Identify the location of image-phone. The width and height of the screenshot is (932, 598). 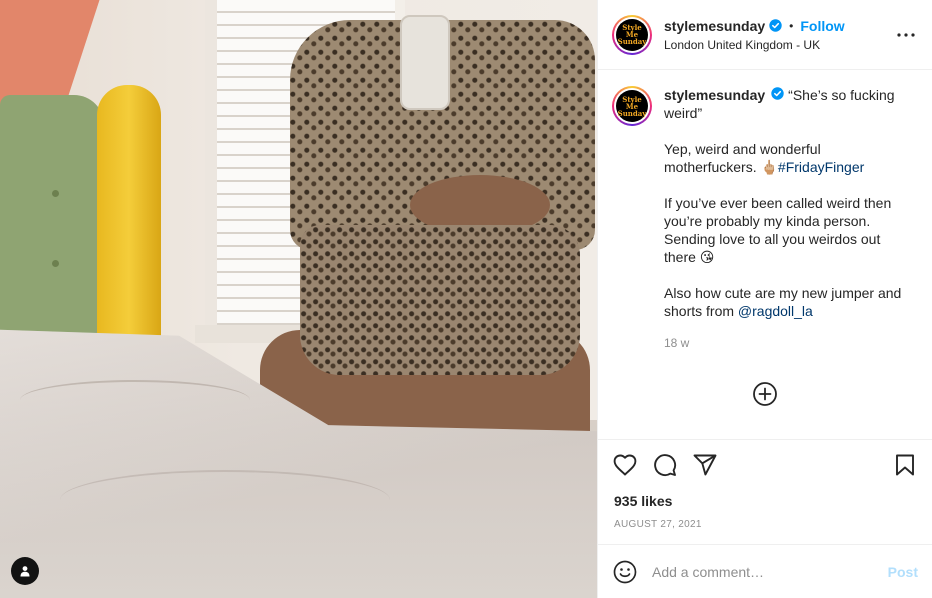
(425, 62).